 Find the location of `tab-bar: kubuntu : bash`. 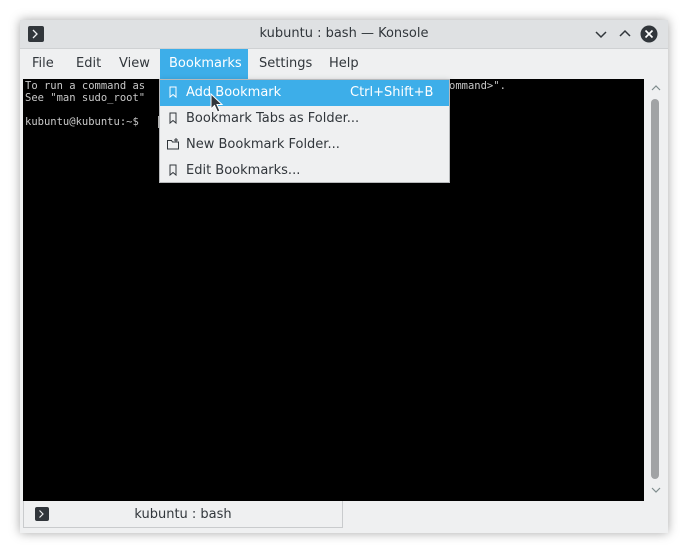

tab-bar: kubuntu : bash is located at coordinates (344, 517).